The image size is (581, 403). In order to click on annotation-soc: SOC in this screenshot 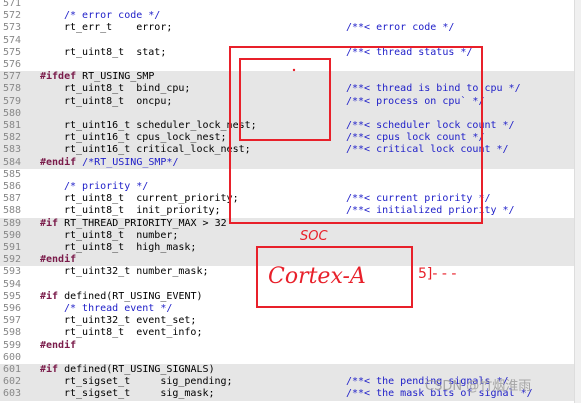, I will do `click(314, 236)`.